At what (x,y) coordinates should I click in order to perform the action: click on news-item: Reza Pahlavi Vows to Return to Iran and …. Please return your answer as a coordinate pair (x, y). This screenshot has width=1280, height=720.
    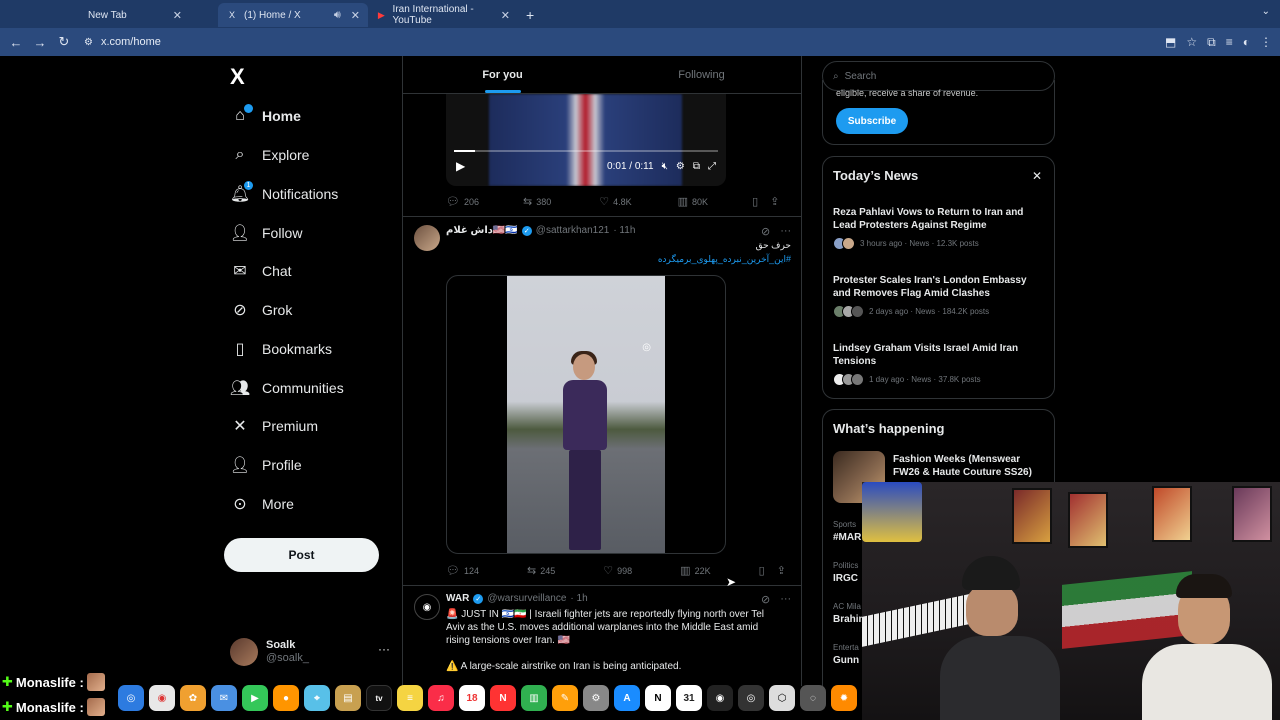
    Looking at the image, I should click on (938, 219).